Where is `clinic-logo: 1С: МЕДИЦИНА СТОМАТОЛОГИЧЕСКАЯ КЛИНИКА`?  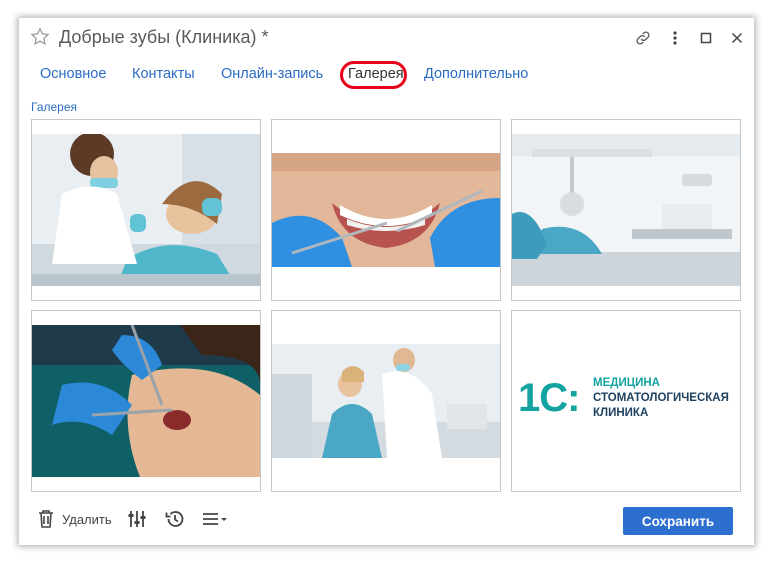 clinic-logo: 1С: МЕДИЦИНА СТОМАТОЛОГИЧЕСКАЯ КЛИНИКА is located at coordinates (628, 400).